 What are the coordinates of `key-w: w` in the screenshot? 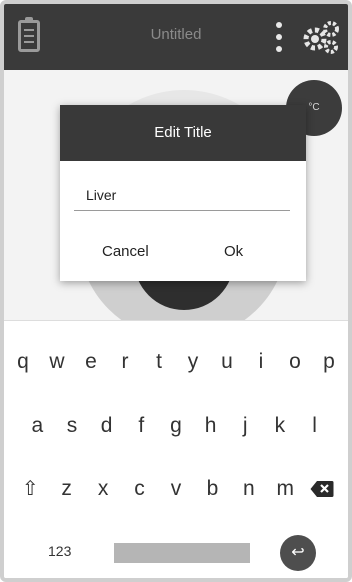 It's located at (57, 362).